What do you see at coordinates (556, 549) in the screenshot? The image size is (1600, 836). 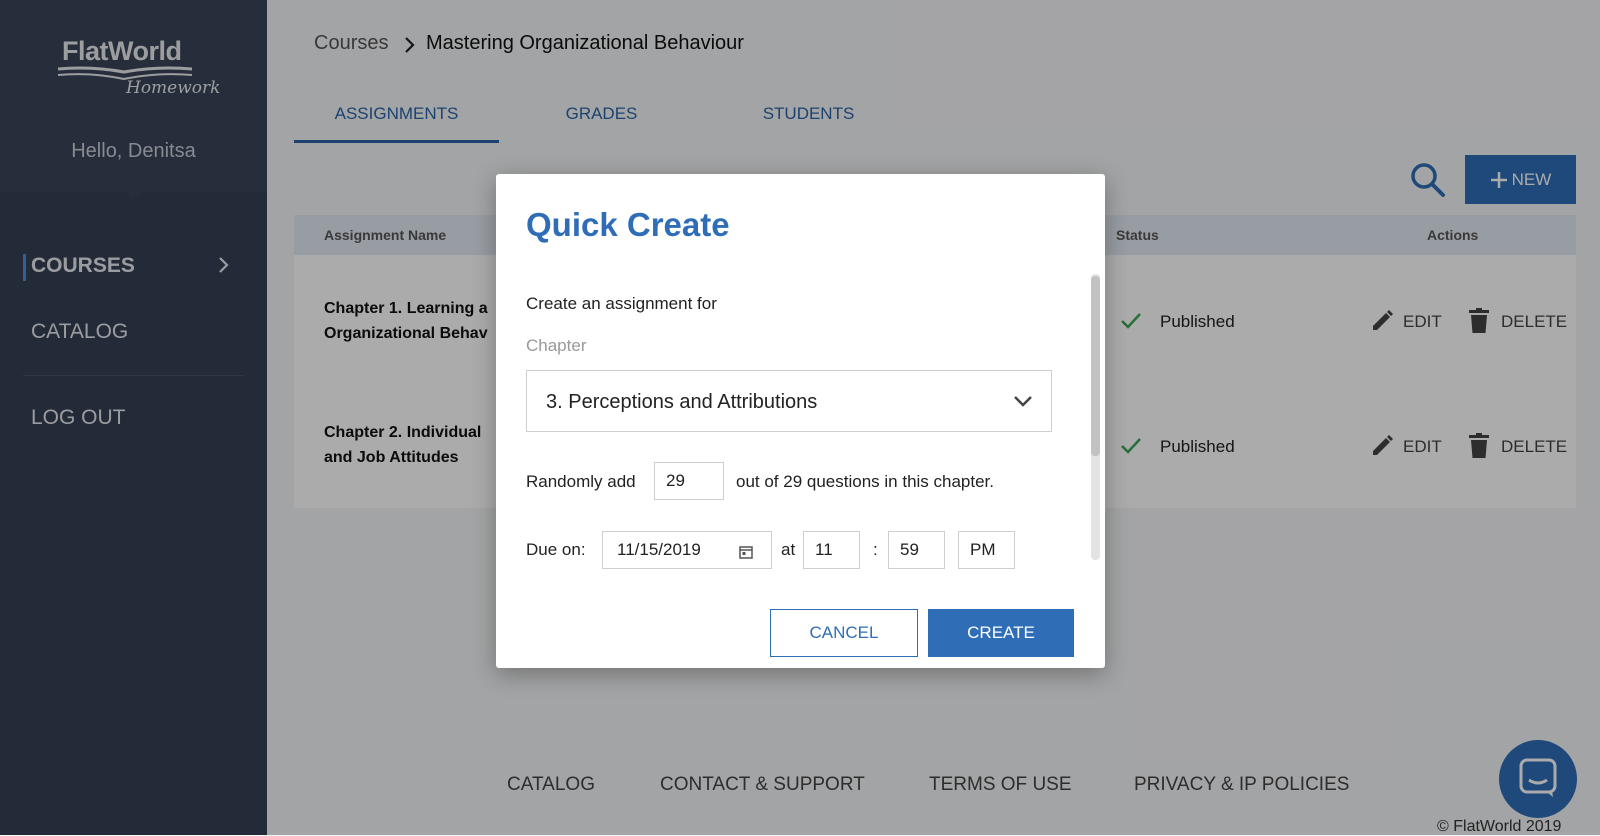 I see `due-on-label: Due on:` at bounding box center [556, 549].